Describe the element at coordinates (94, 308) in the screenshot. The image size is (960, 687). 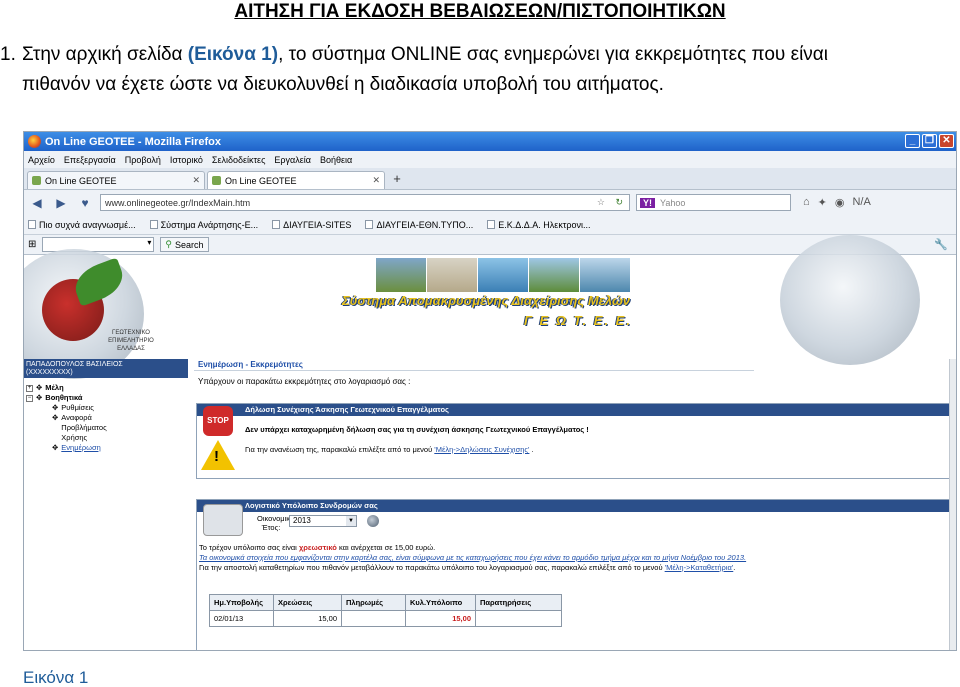
I see `geotee-logo: ΓΕΩΤΕΧΝΙΚΟ ΕΠΙΜΕΛΗΤΗΡΙΟ ΕΛΛΑΔΑΣ` at that location.